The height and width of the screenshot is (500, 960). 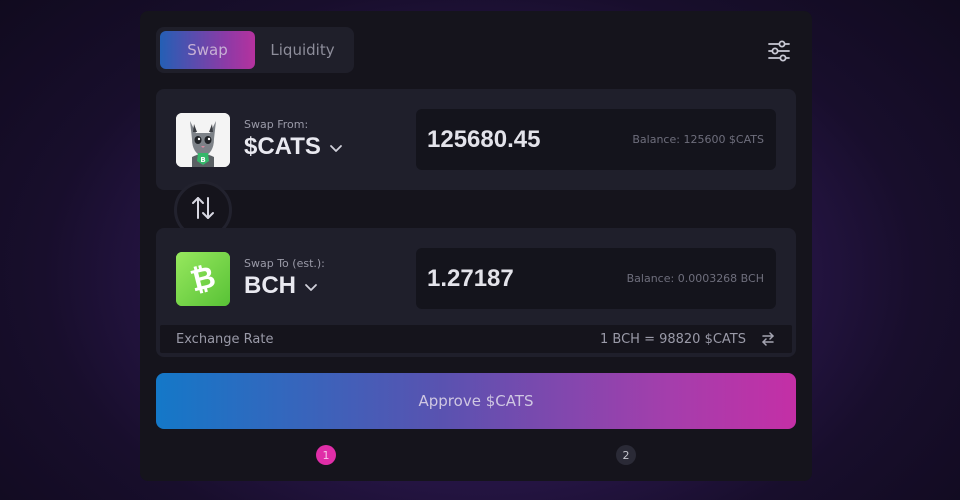 I want to click on swap-horizontal-arrows-icon, so click(x=768, y=339).